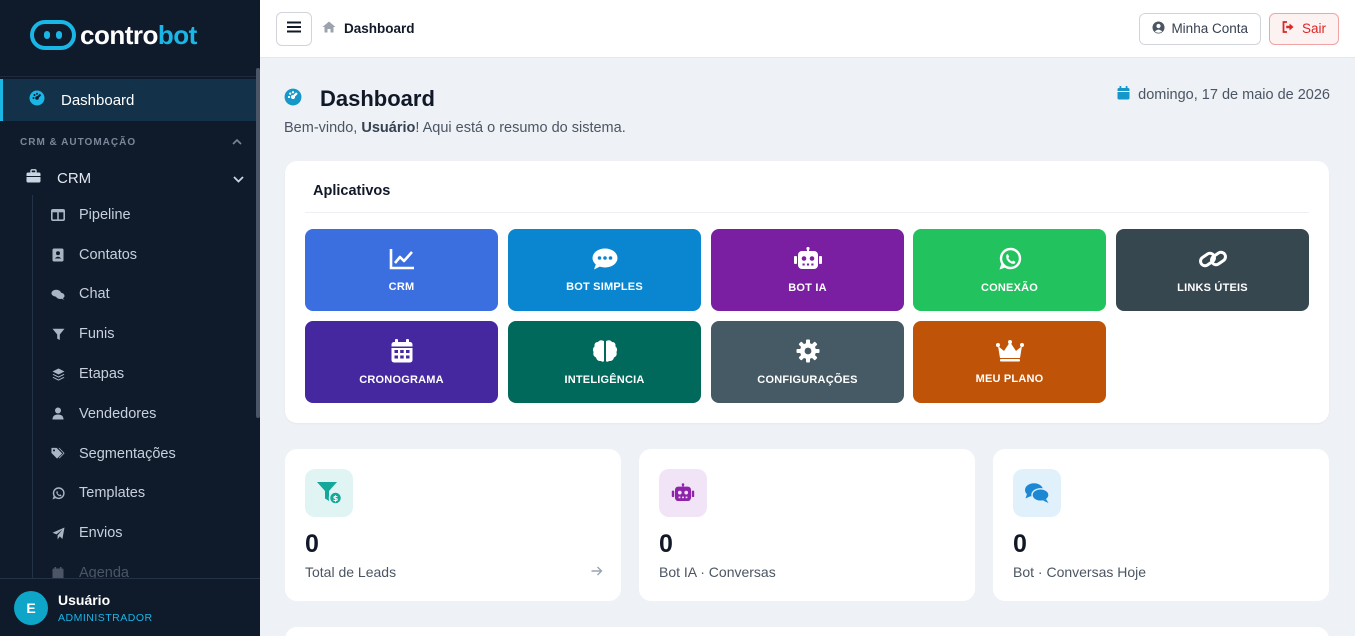  I want to click on current-date-text: domingo, 17 de maio de 2026, so click(1234, 95).